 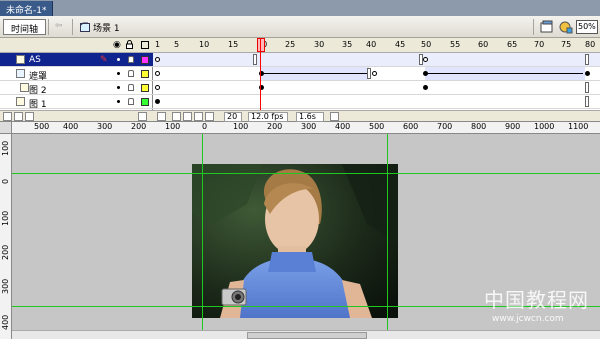 I want to click on ruler-label: 1100, so click(x=578, y=126).